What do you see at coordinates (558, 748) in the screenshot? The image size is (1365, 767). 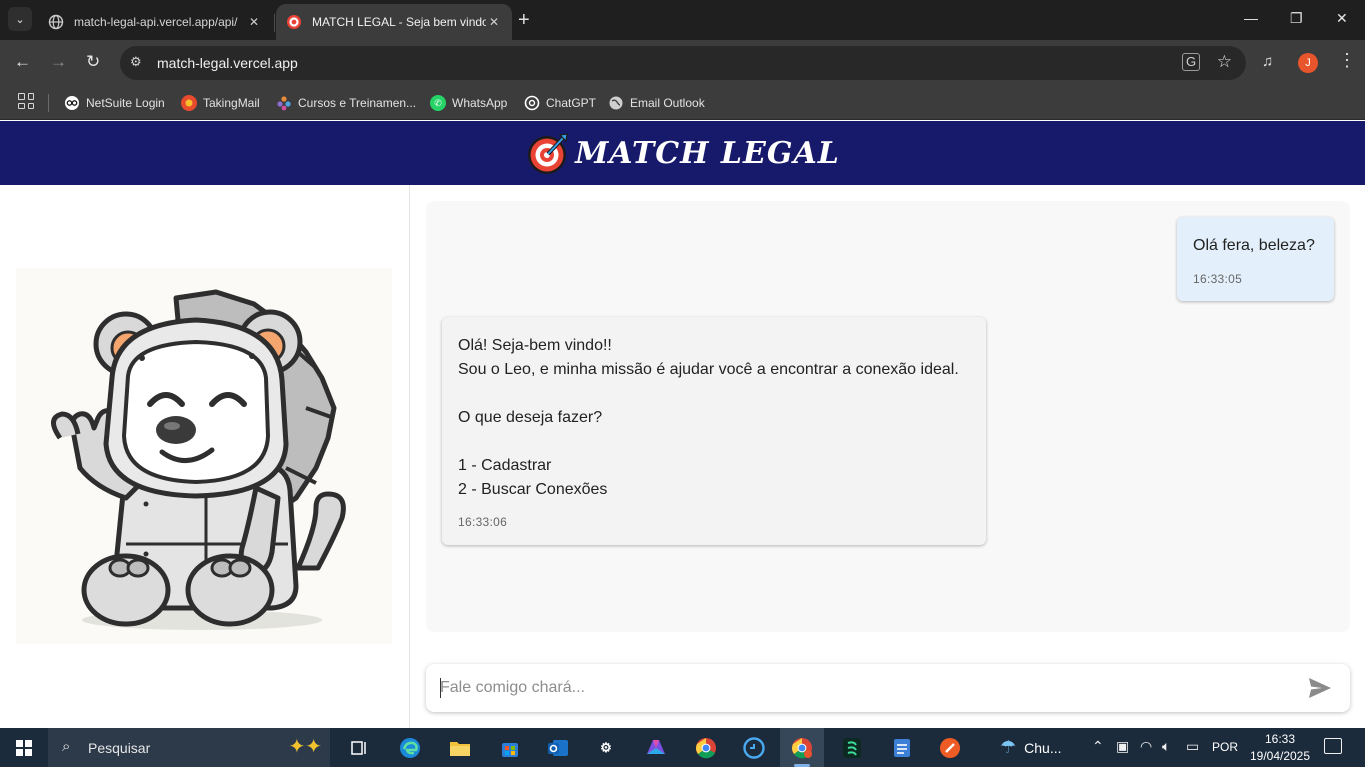 I see `outlook-icon` at bounding box center [558, 748].